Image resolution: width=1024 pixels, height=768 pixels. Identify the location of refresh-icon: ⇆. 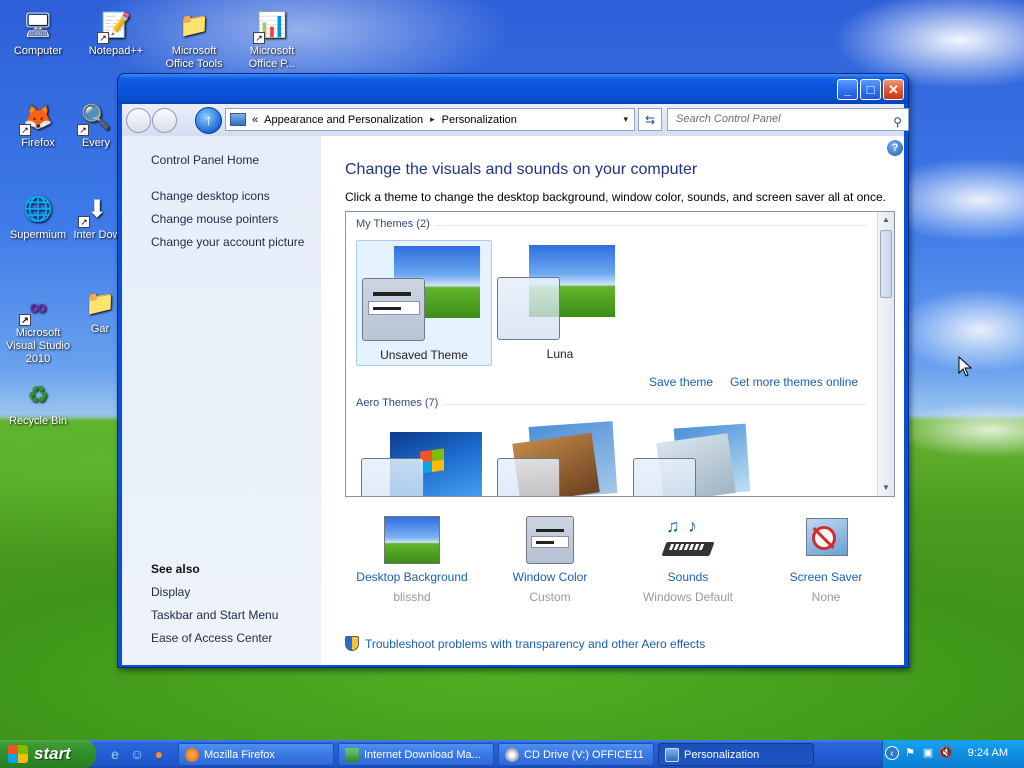
(650, 119).